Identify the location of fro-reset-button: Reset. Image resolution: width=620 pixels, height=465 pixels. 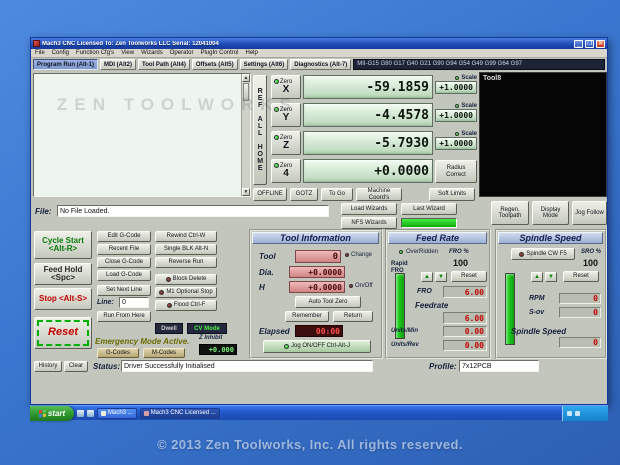
(469, 276).